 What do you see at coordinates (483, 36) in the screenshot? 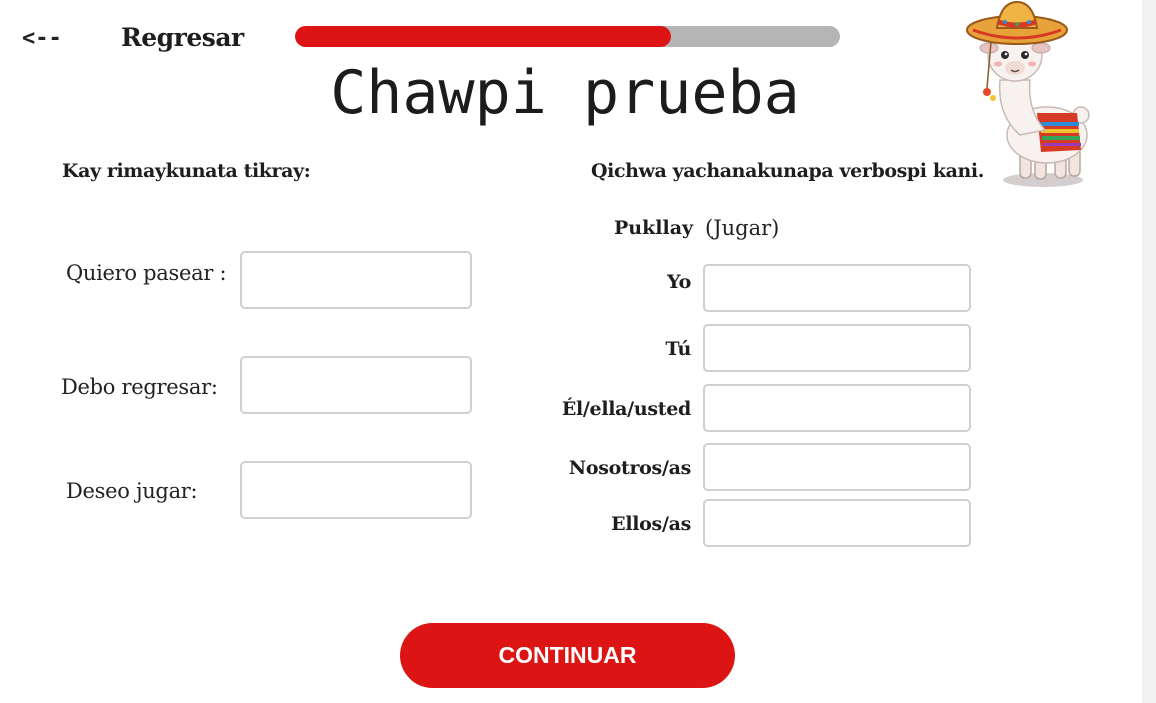
I see `progress-fill` at bounding box center [483, 36].